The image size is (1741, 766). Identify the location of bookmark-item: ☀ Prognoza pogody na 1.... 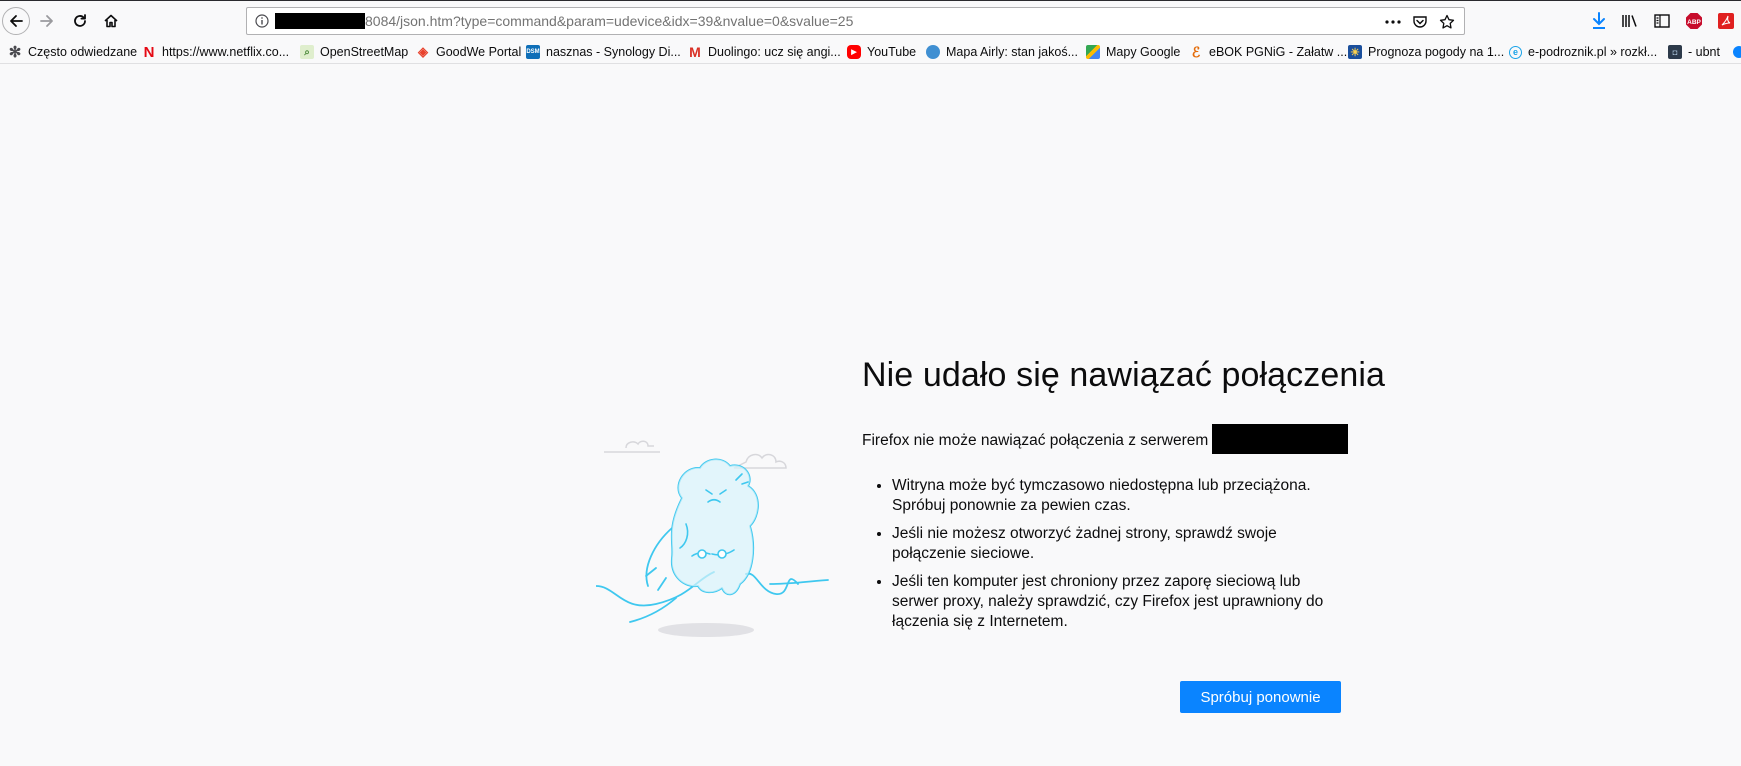
(1426, 52).